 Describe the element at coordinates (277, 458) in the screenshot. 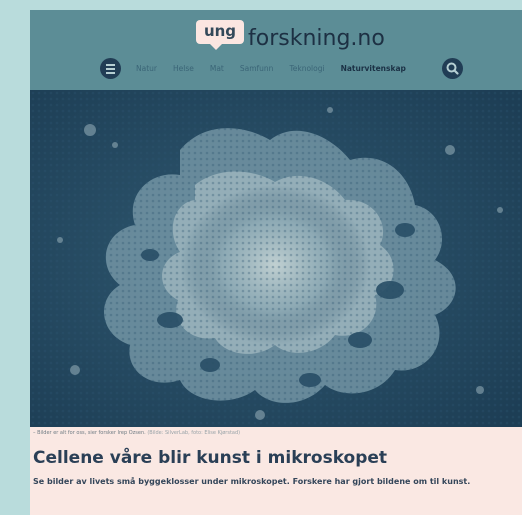

I see `article-headline: Cellene våre blir kunst i mikroskopet` at that location.